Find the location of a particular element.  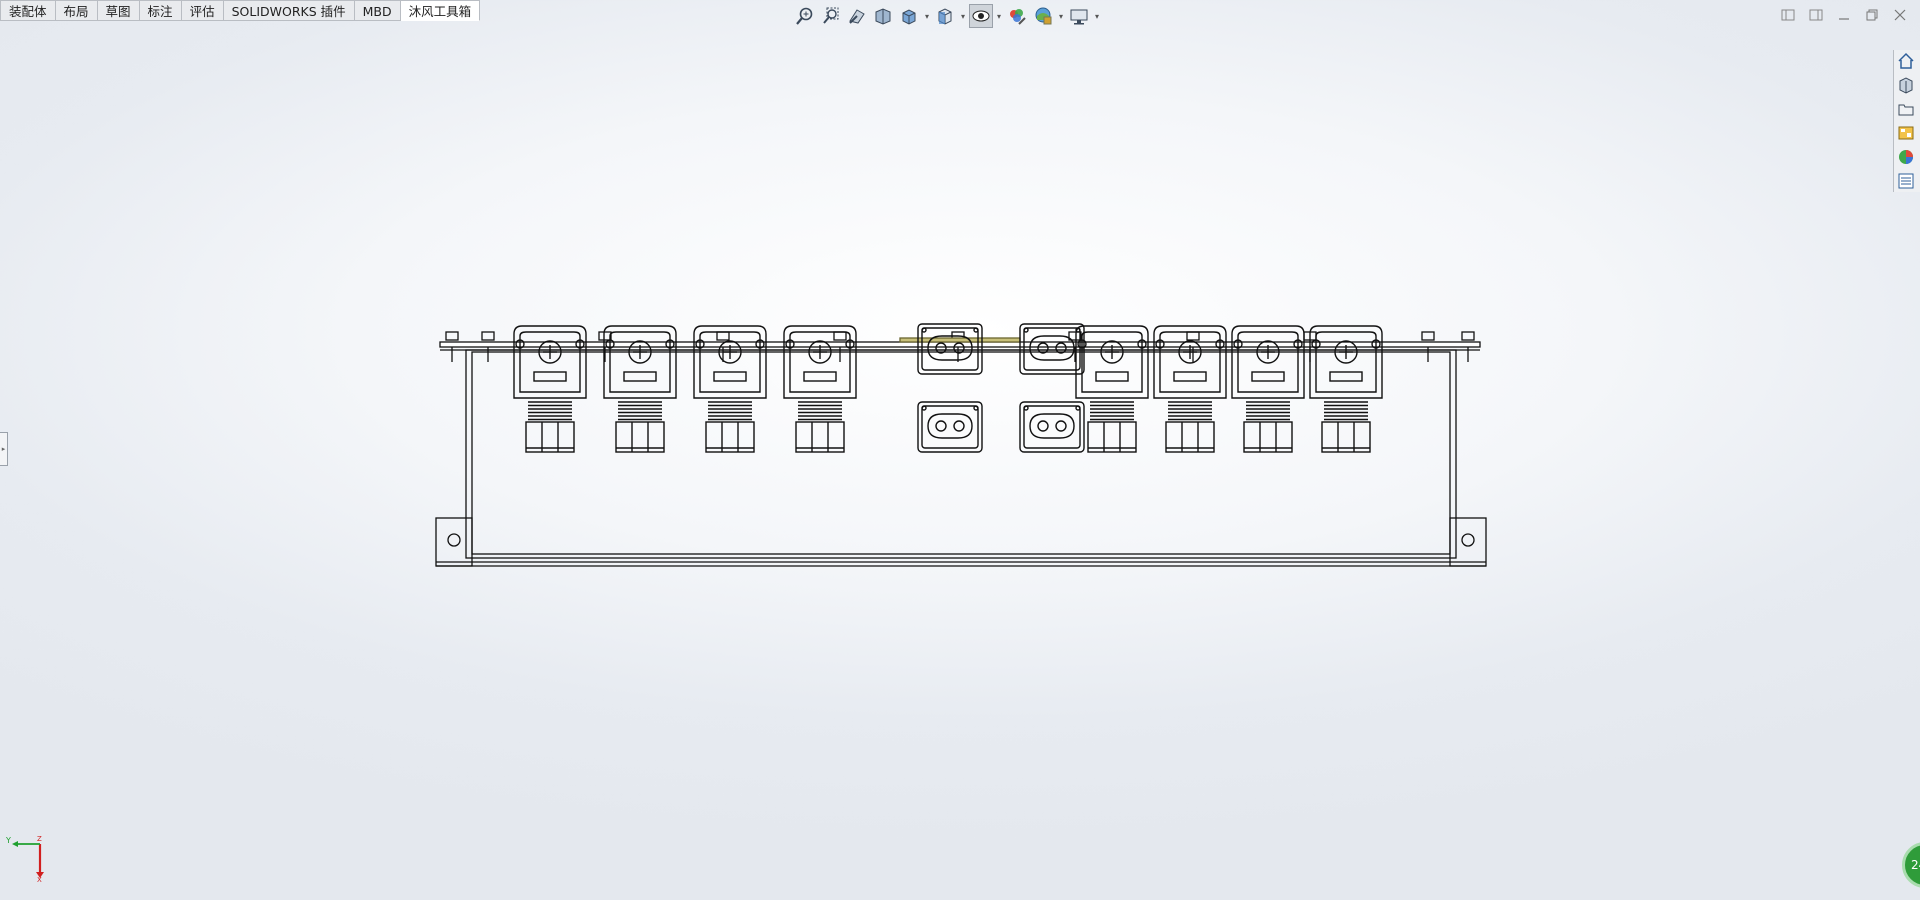

zoom-to-fit-icon is located at coordinates (805, 16).